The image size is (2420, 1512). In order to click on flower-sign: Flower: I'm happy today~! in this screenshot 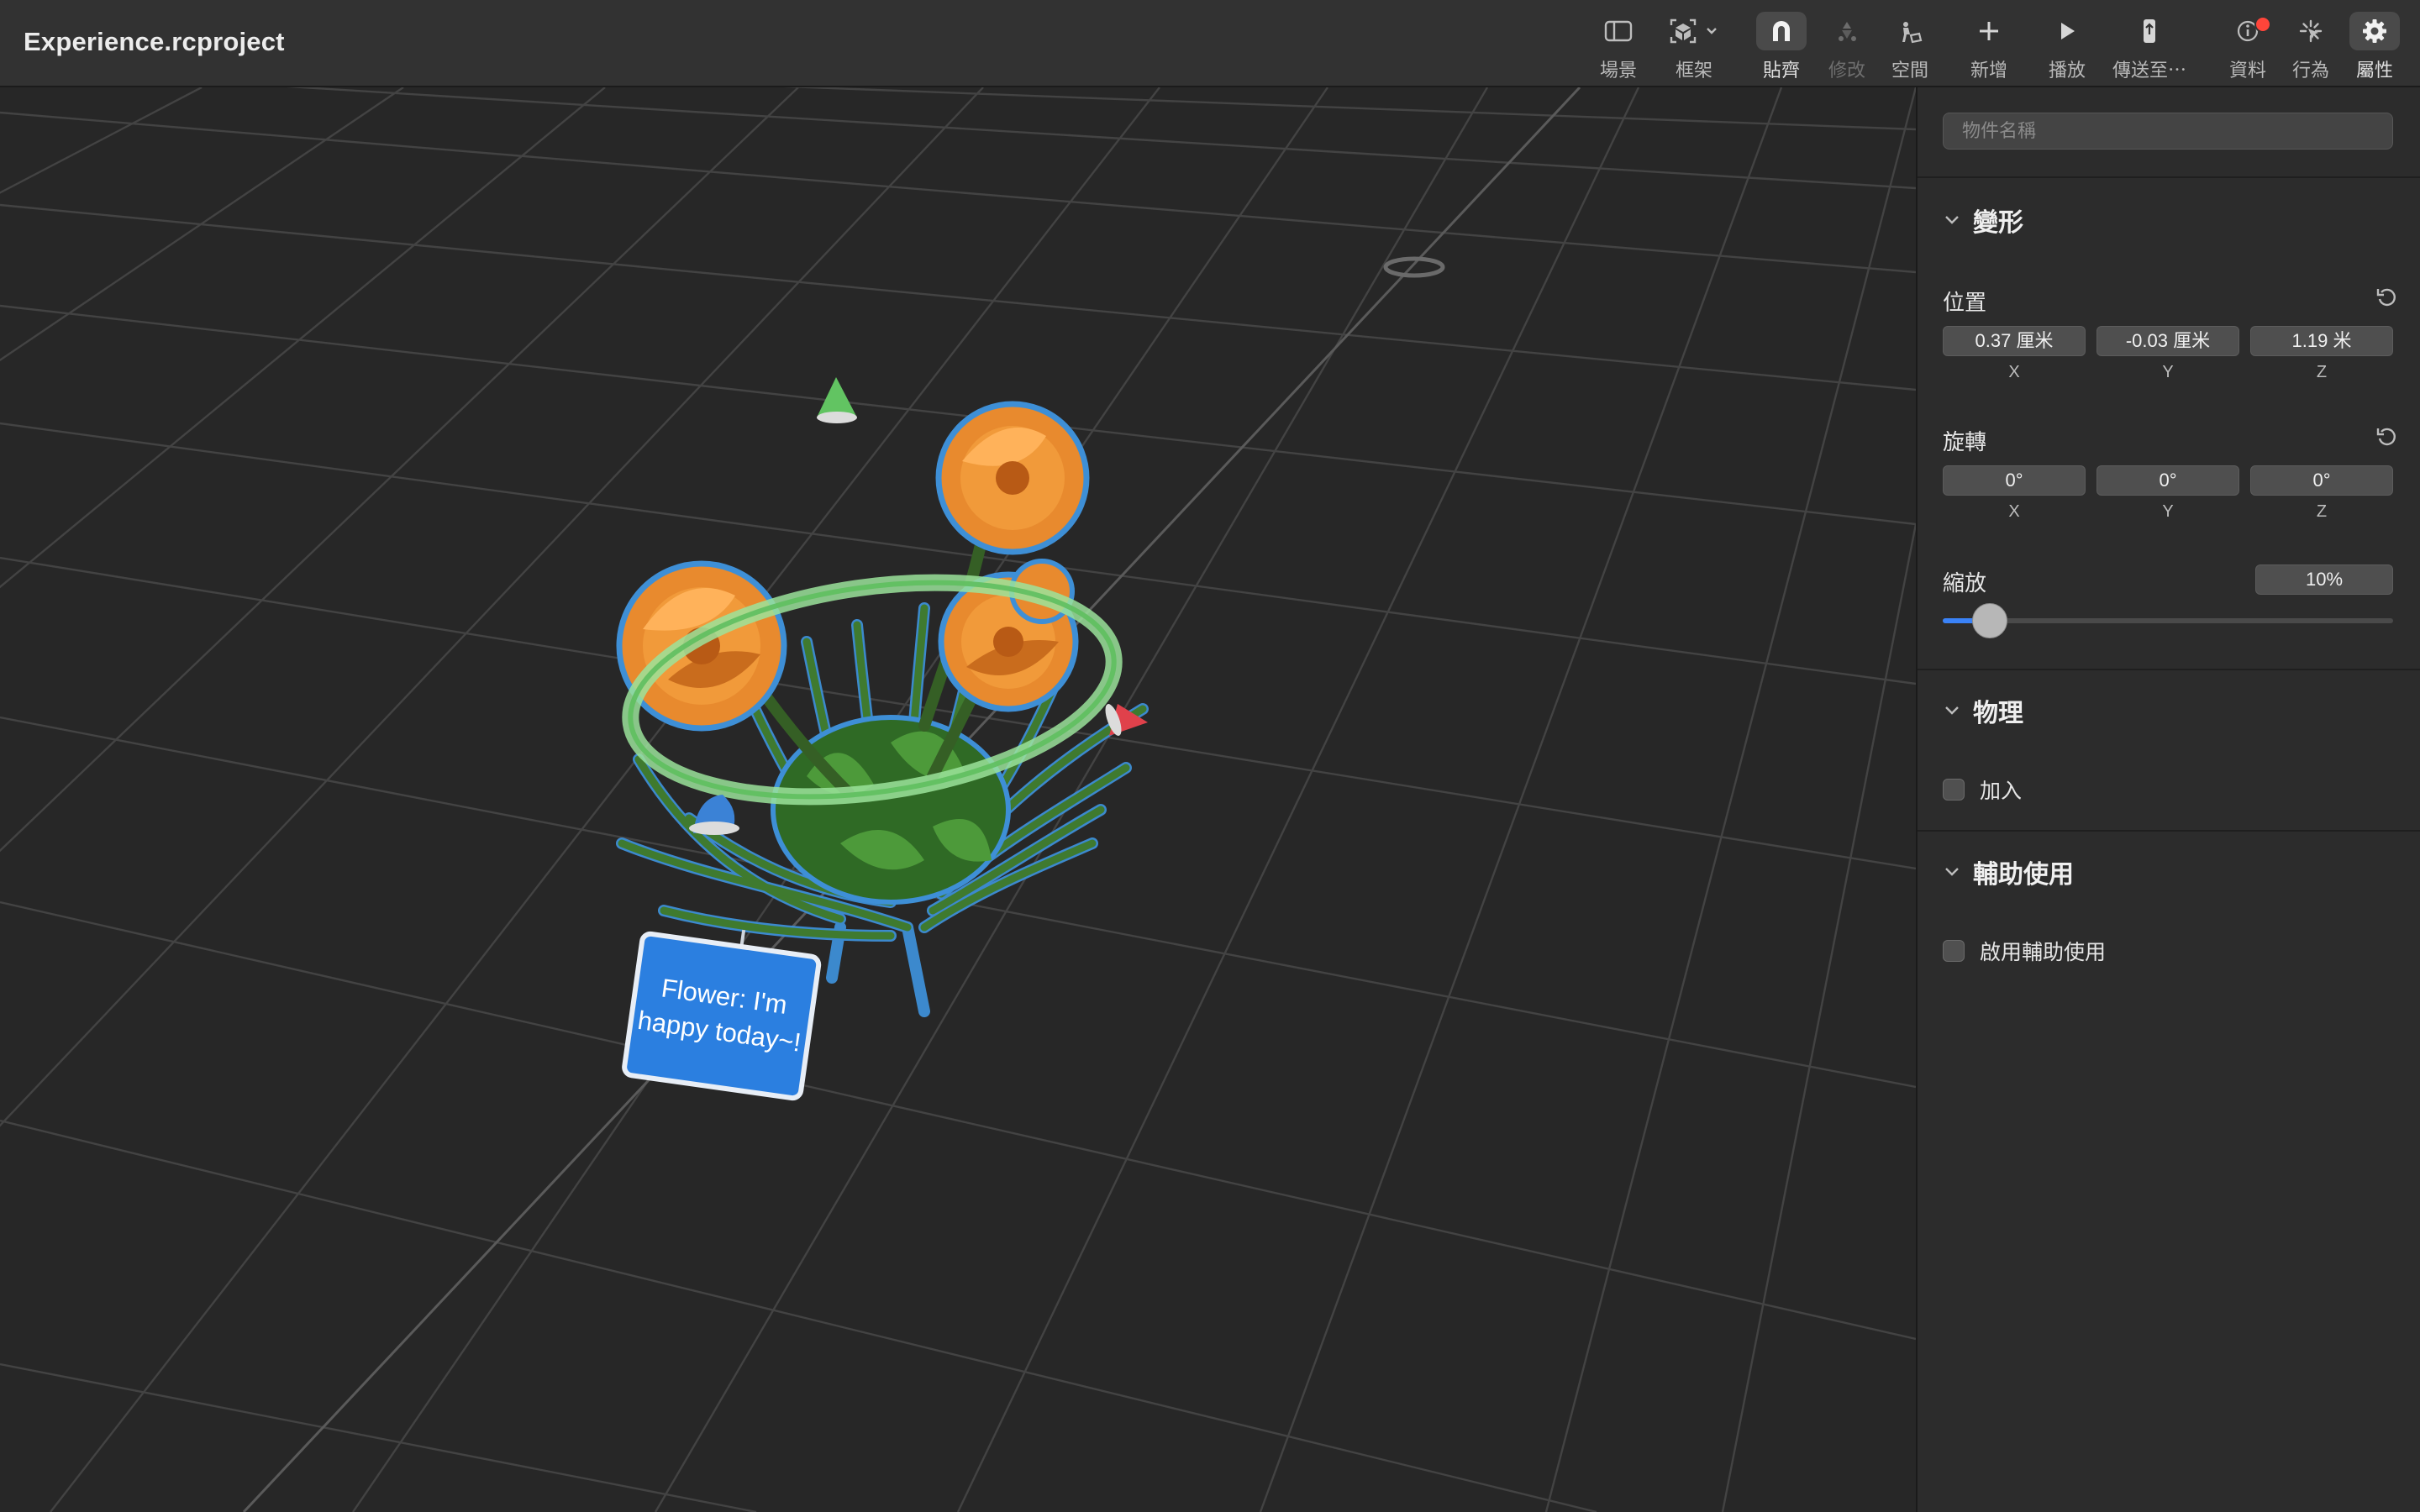, I will do `click(722, 1008)`.